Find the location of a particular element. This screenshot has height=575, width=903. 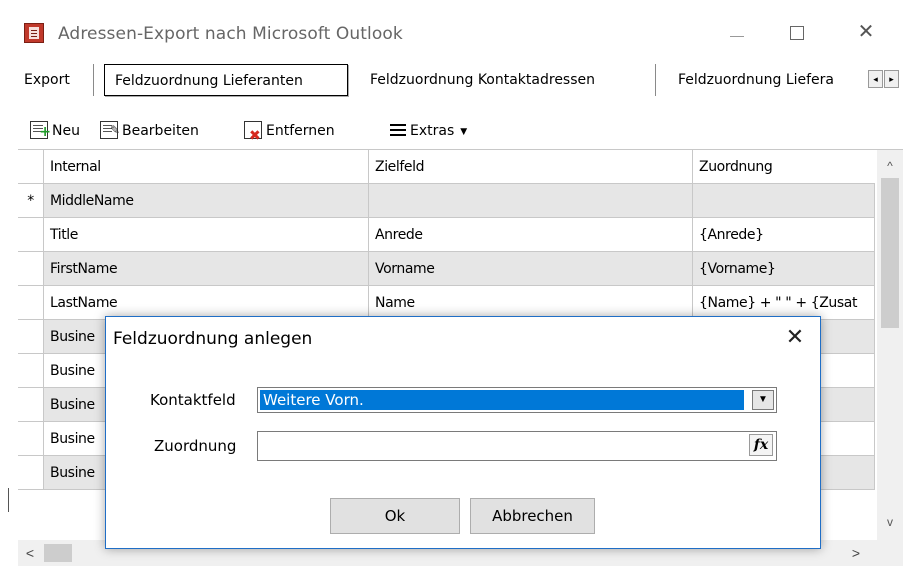

dialog-title: Feldzuordnung anlegen is located at coordinates (213, 339).